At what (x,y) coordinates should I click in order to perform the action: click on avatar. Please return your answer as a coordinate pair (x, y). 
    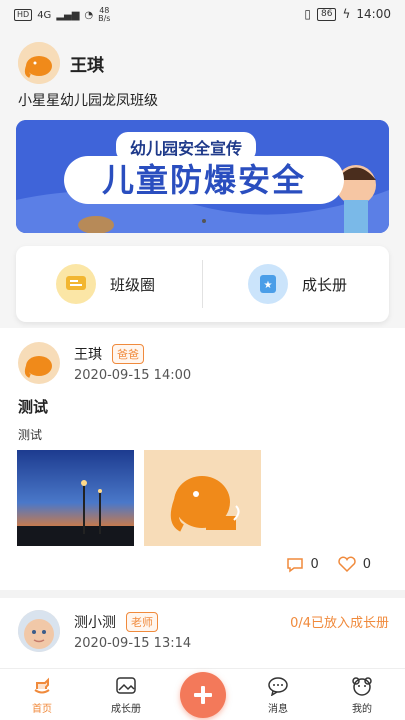
    Looking at the image, I should click on (39, 63).